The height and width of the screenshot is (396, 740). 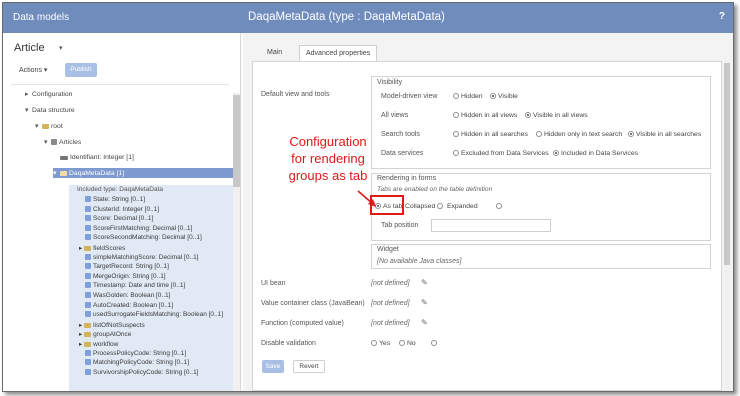 I want to click on radio-no: No, so click(x=407, y=343).